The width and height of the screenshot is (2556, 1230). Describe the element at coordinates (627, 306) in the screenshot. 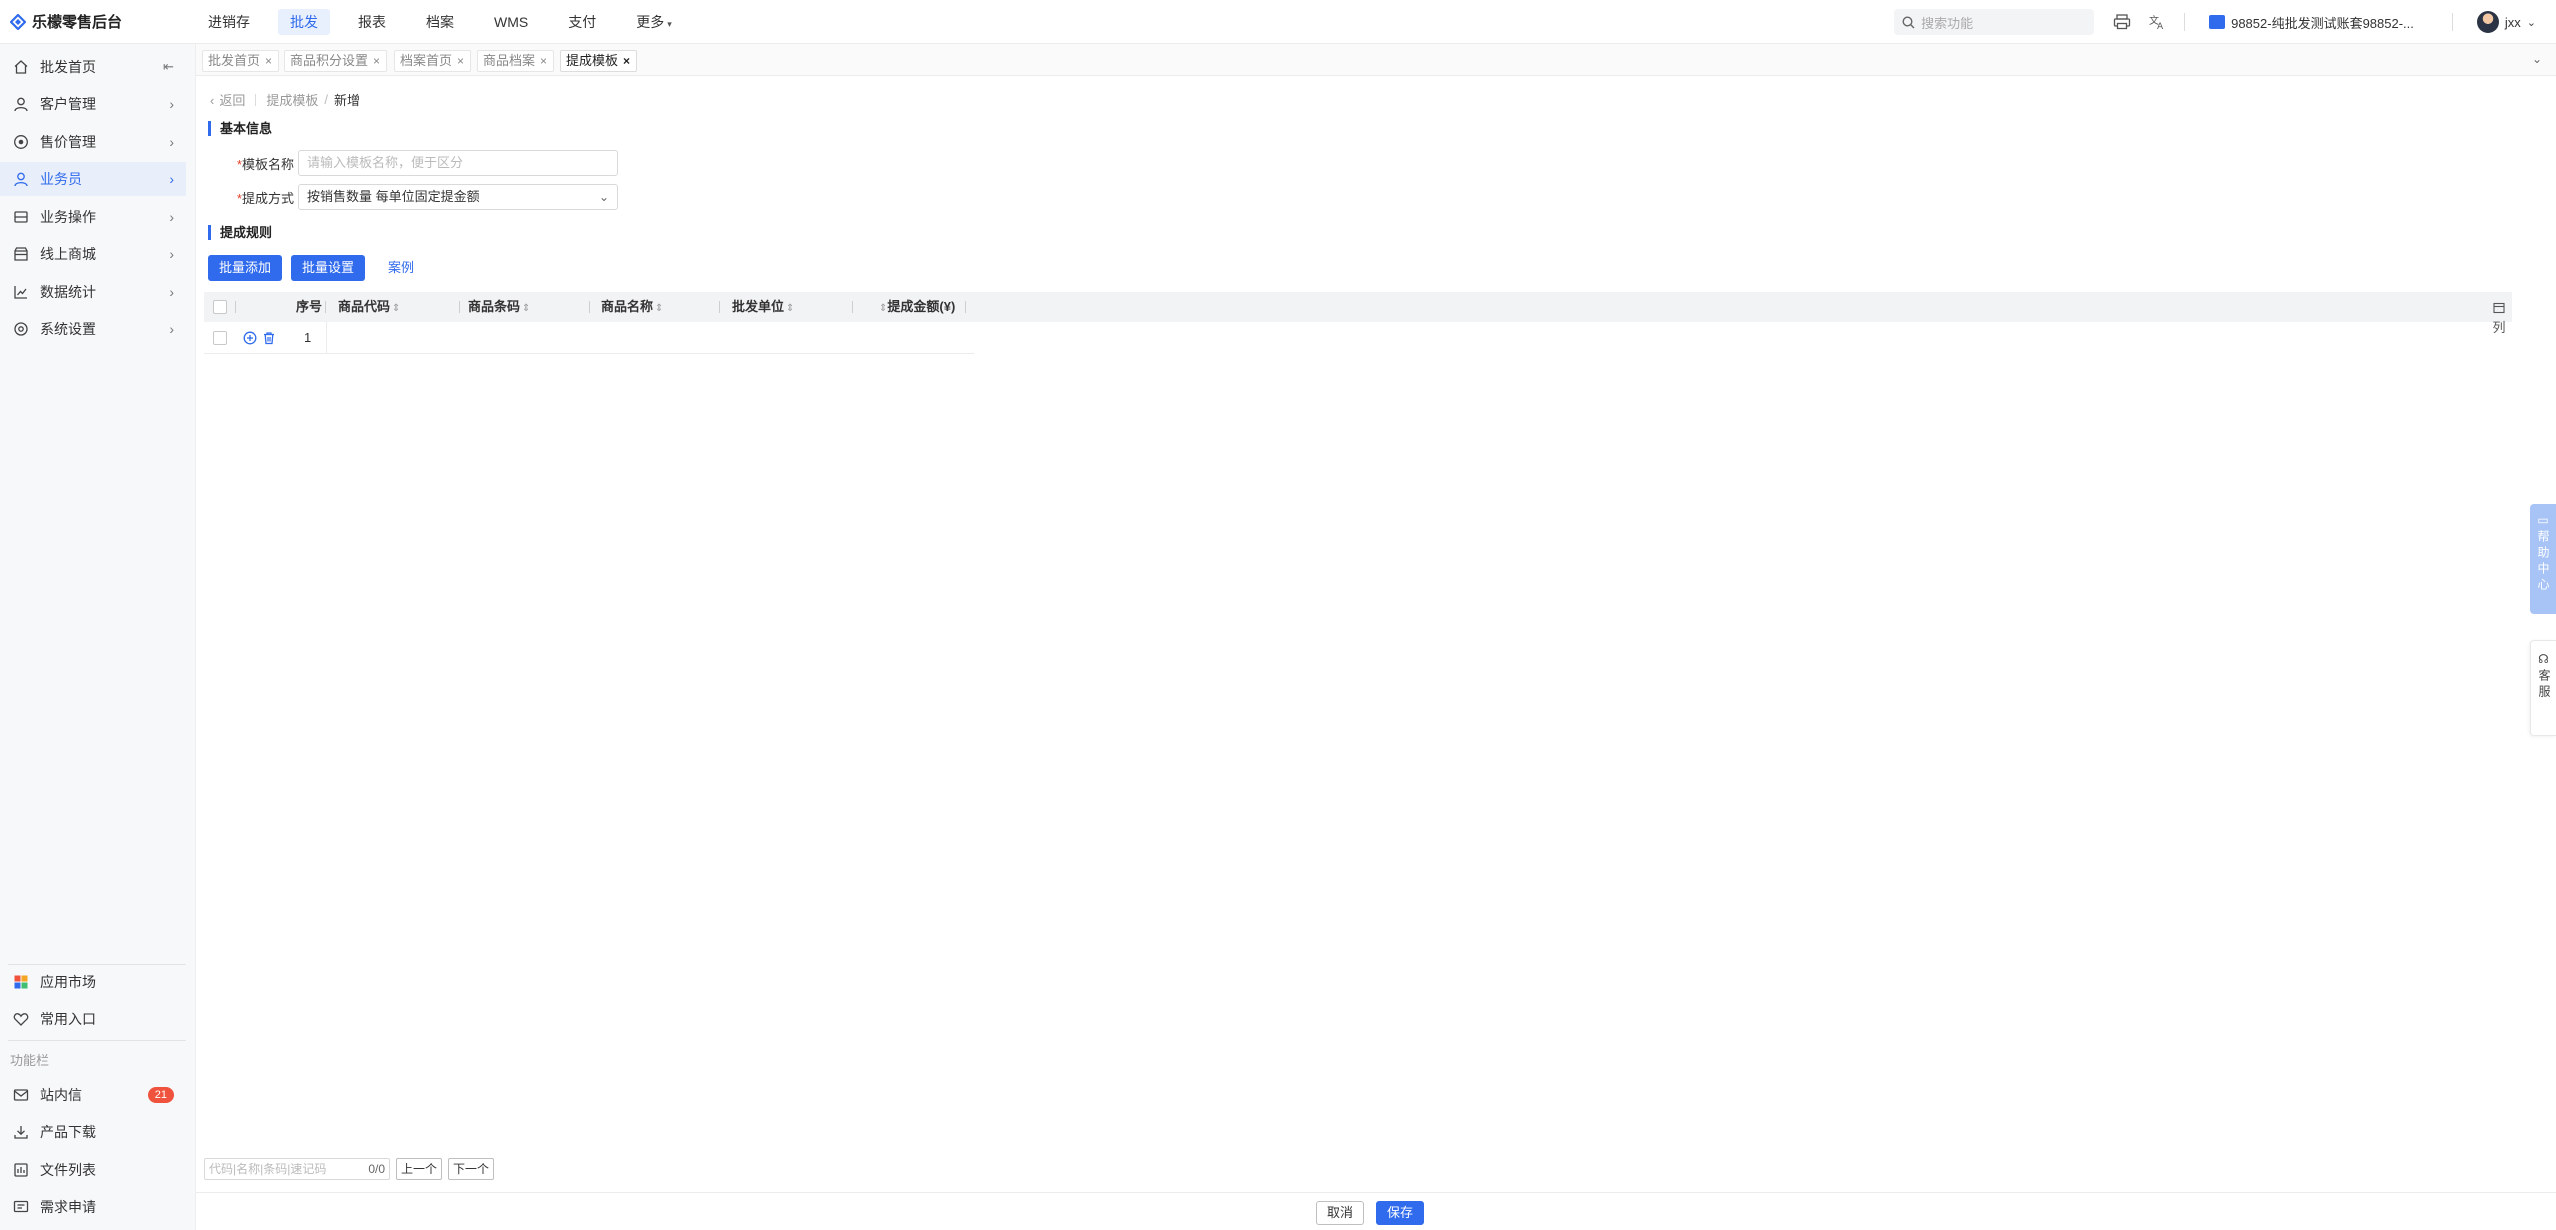

I see `header-label: 商品名称` at that location.